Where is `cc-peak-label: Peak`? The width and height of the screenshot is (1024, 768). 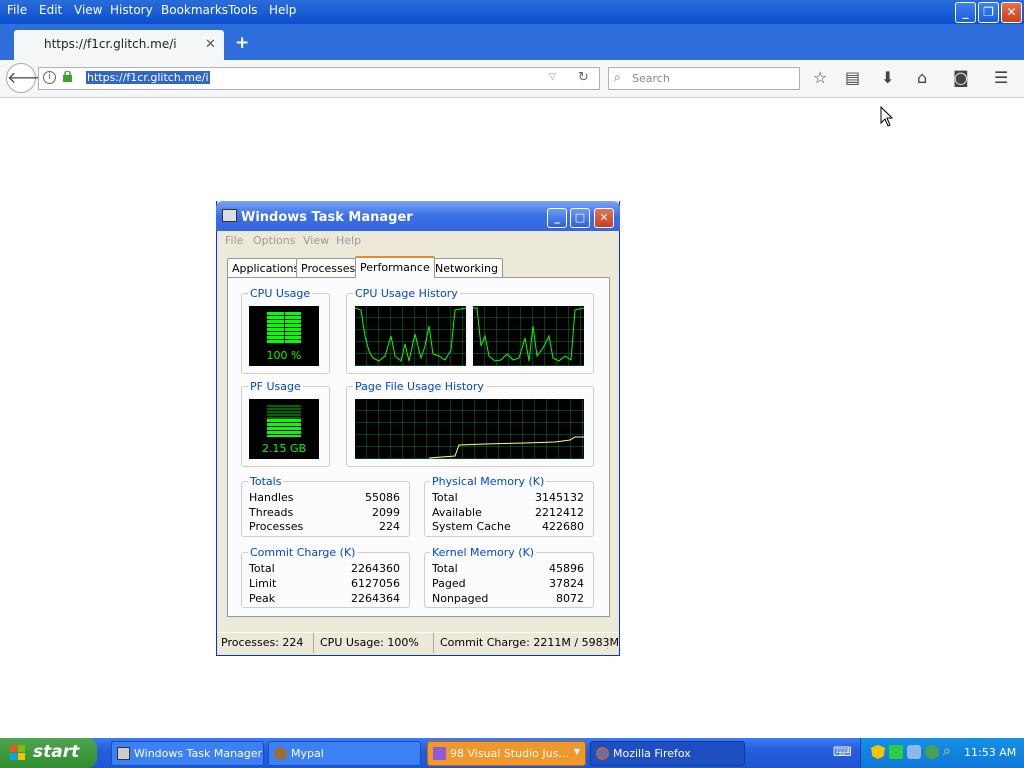
cc-peak-label: Peak is located at coordinates (262, 598).